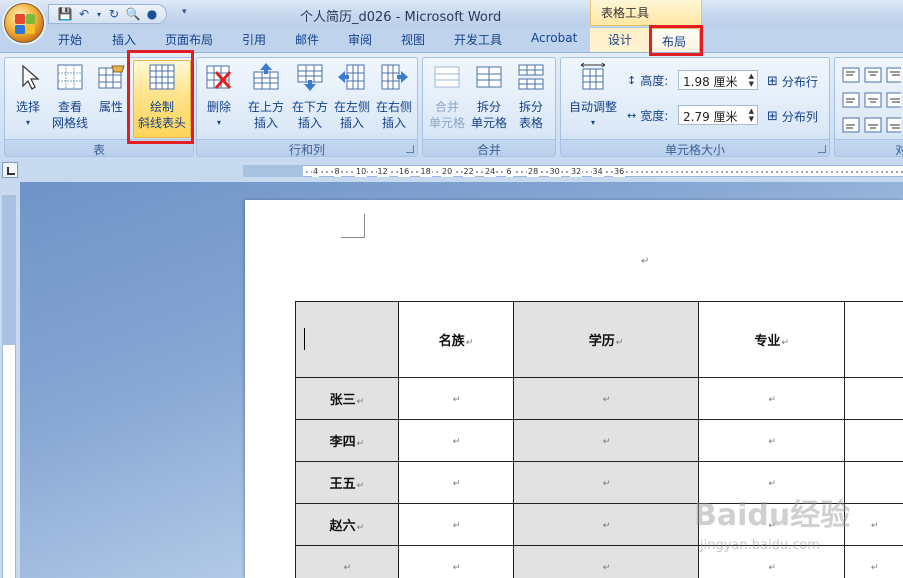  What do you see at coordinates (347, 482) in the screenshot?
I see `table-row-header-cell: 王五↵` at bounding box center [347, 482].